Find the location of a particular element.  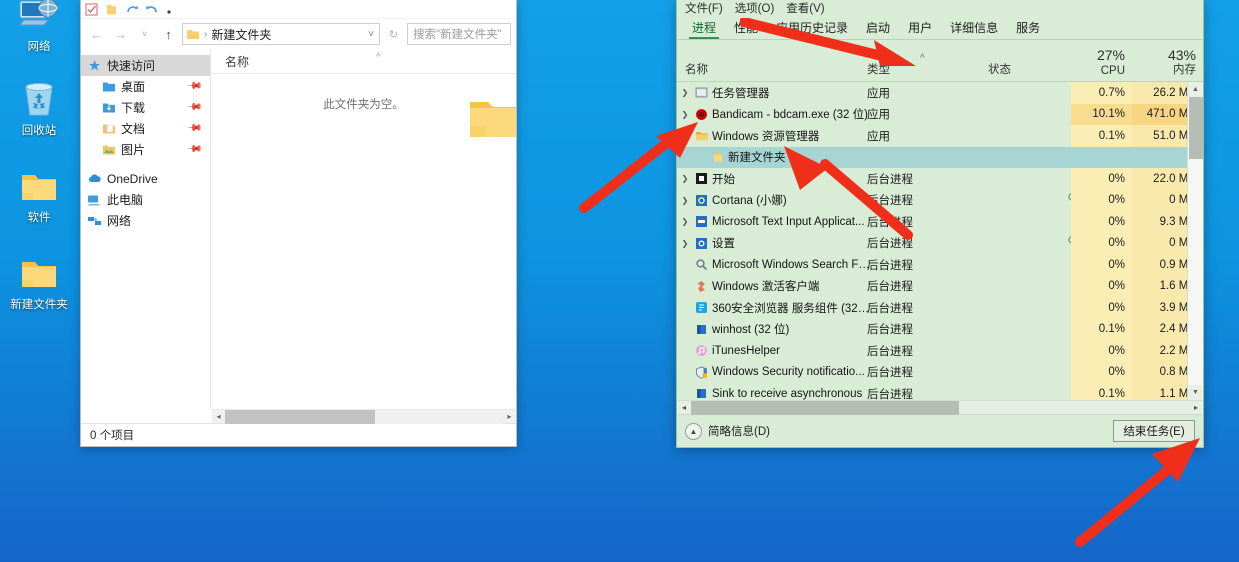

sidebar-item-desktop: 桌面 📌 is located at coordinates (145, 86).